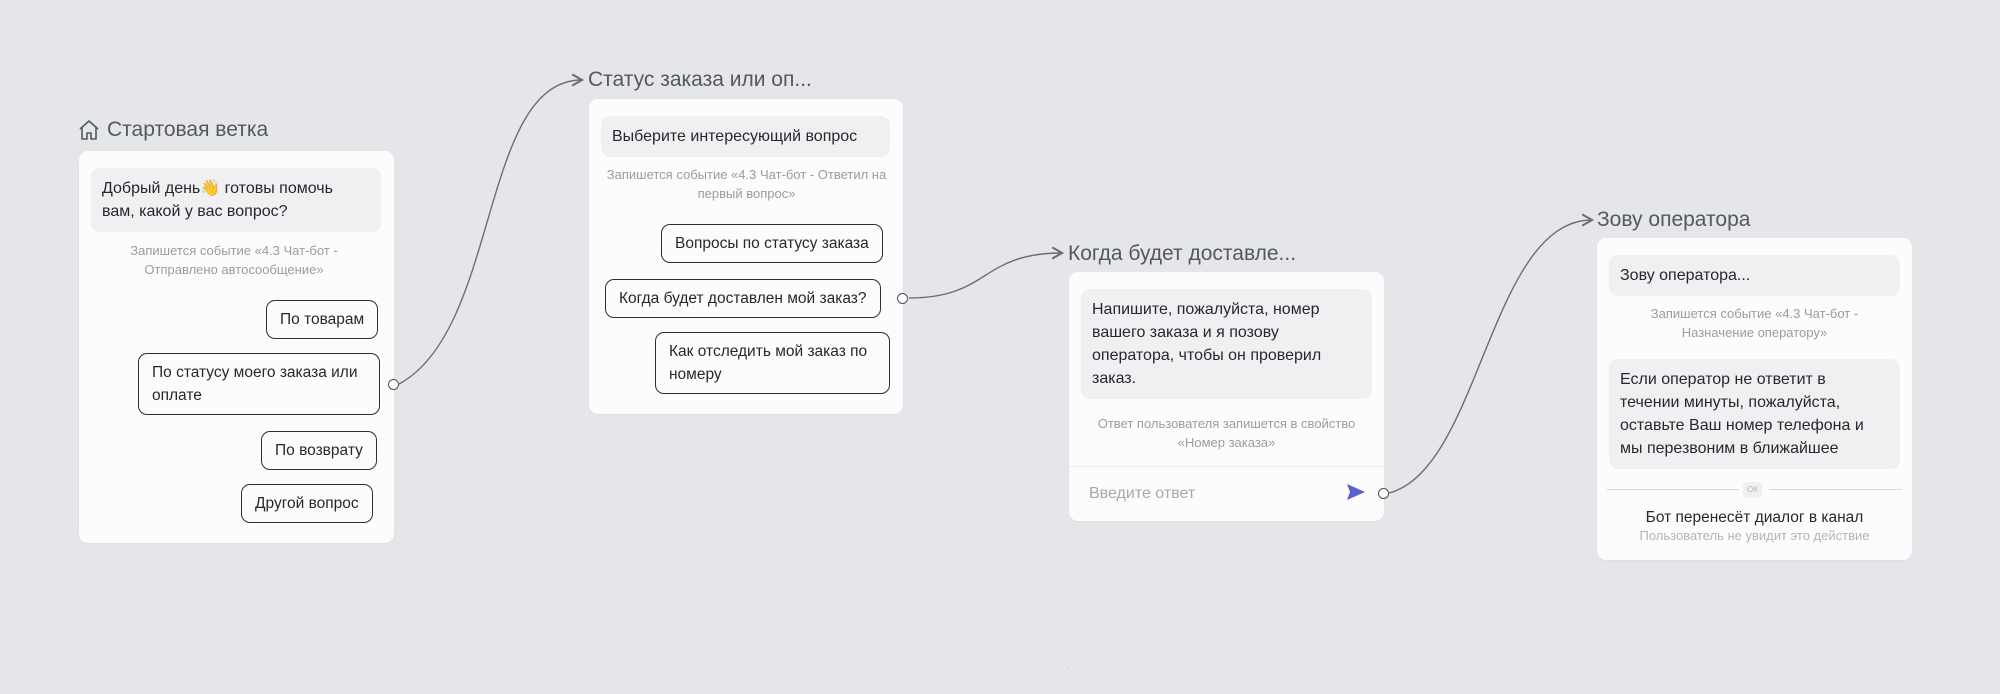 The image size is (2000, 694). I want to click on node-title-text: Зову оператора, so click(1674, 219).